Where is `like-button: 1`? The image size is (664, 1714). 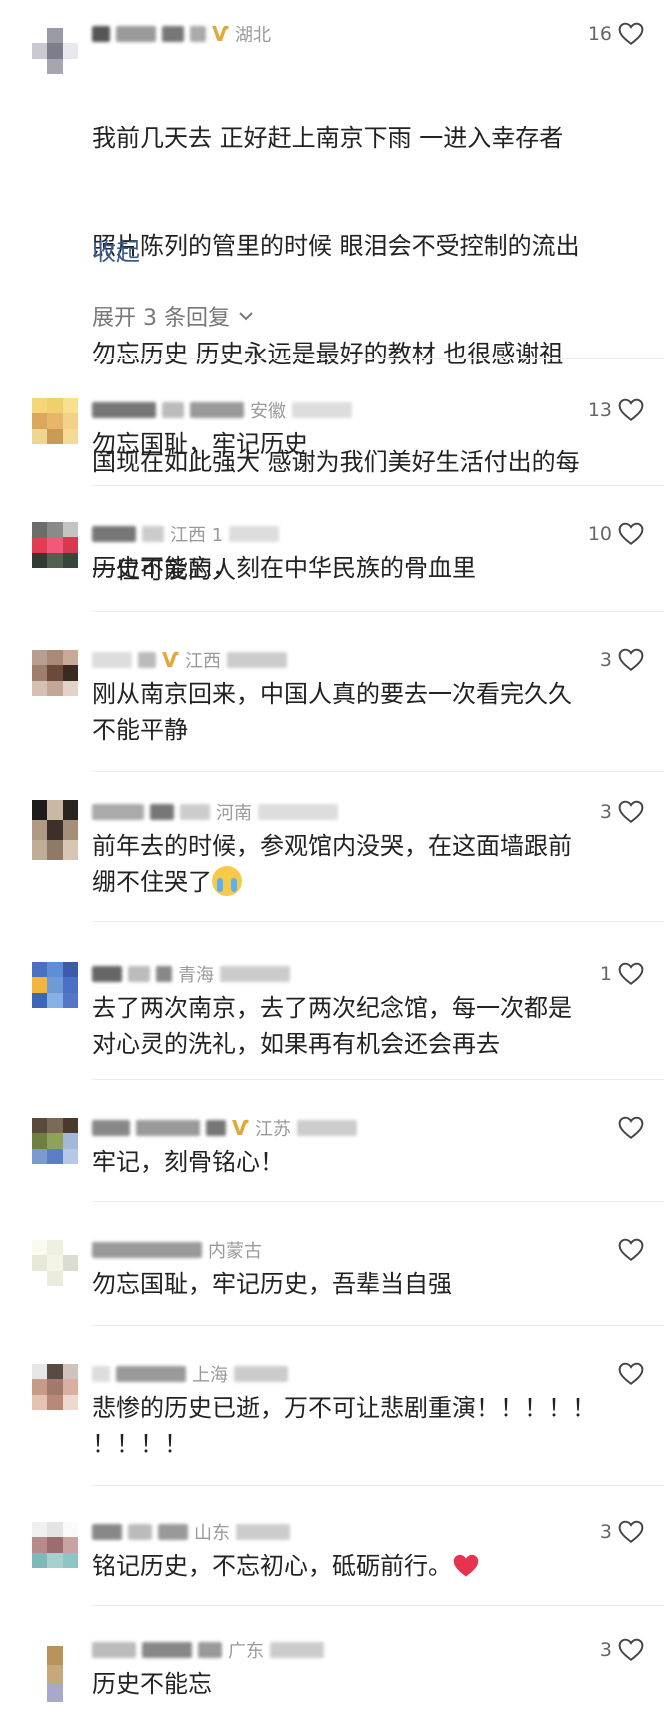 like-button: 1 is located at coordinates (622, 974).